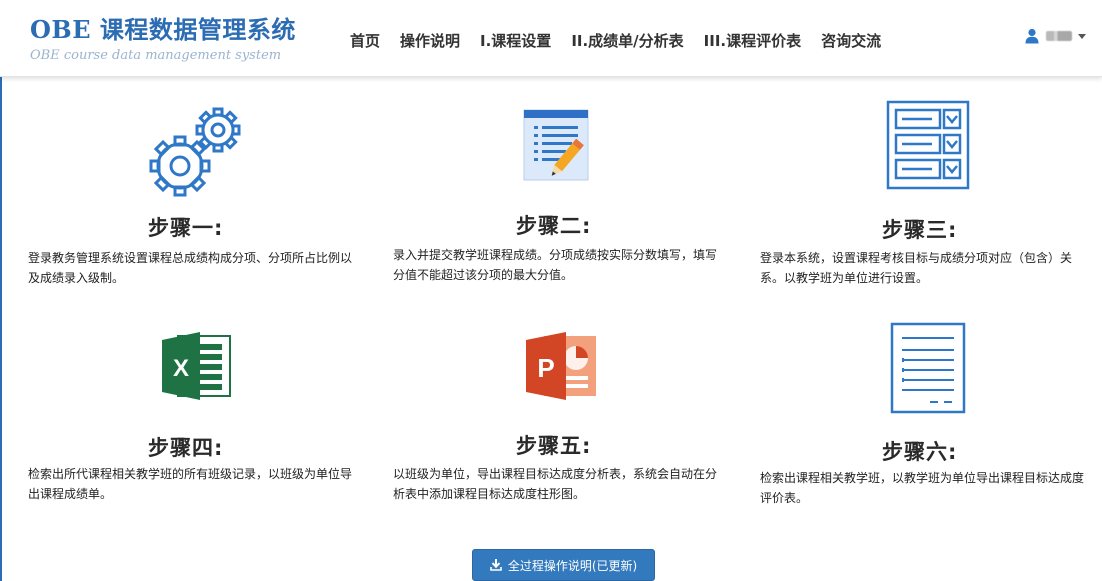 This screenshot has width=1102, height=581. What do you see at coordinates (556, 145) in the screenshot?
I see `document-pencil-icon` at bounding box center [556, 145].